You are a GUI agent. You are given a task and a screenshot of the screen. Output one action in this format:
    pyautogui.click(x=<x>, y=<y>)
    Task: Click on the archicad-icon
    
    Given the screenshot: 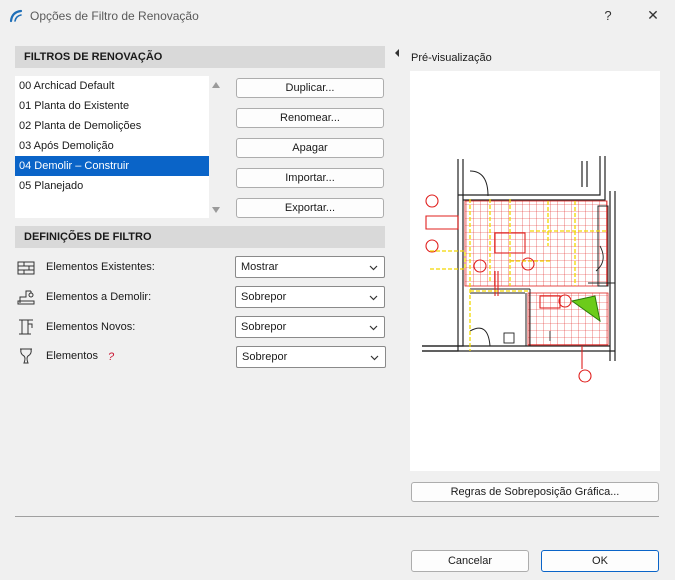 What is the action you would take?
    pyautogui.click(x=16, y=16)
    